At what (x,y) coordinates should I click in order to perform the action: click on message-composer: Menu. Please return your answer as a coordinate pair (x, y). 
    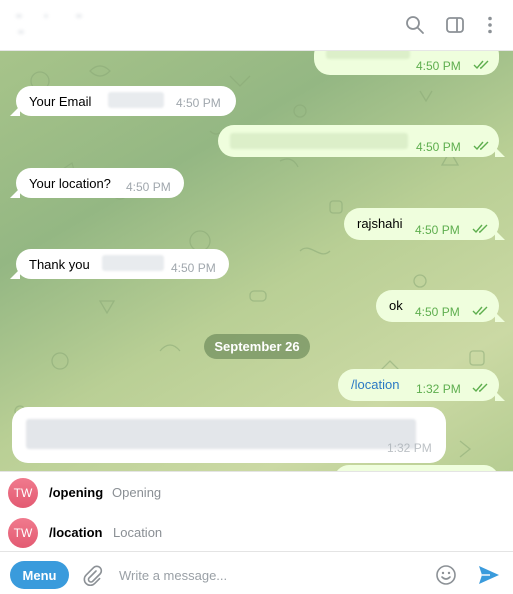
    Looking at the image, I should click on (256, 572).